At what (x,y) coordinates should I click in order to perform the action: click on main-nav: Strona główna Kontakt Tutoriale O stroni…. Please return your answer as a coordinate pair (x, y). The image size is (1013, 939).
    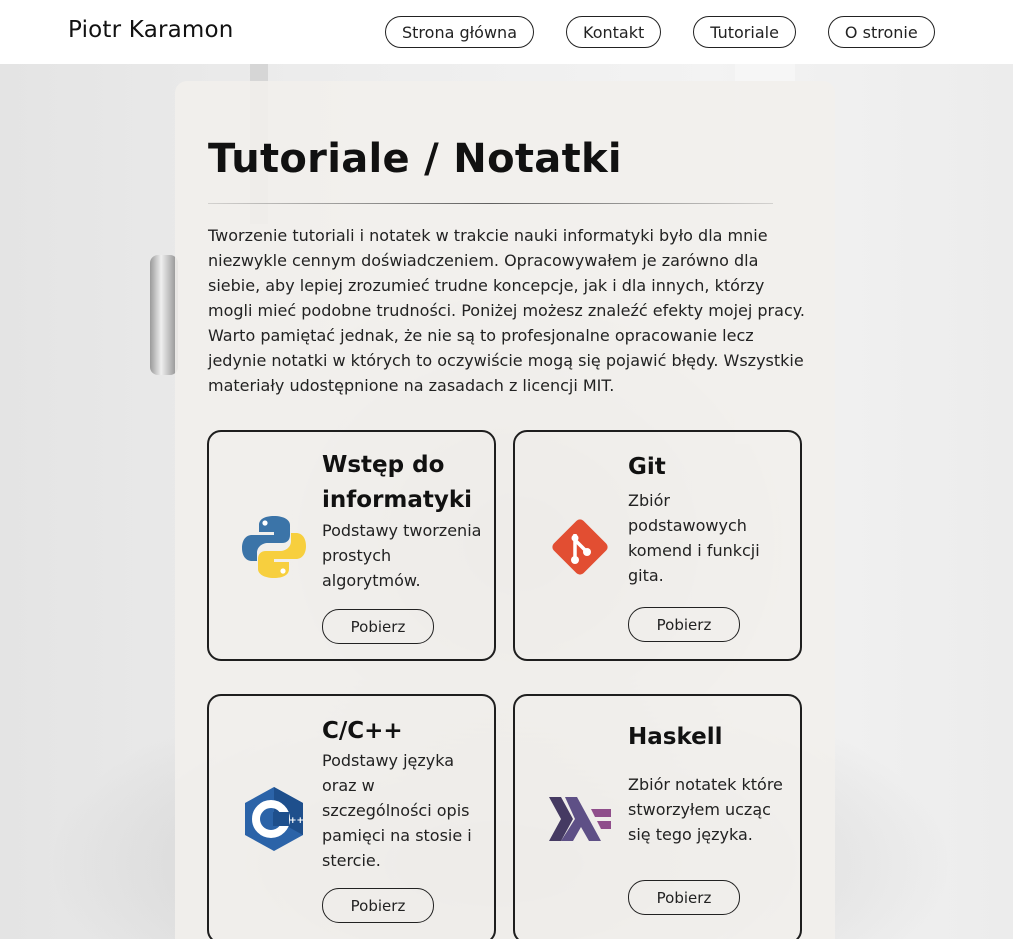
    Looking at the image, I should click on (660, 32).